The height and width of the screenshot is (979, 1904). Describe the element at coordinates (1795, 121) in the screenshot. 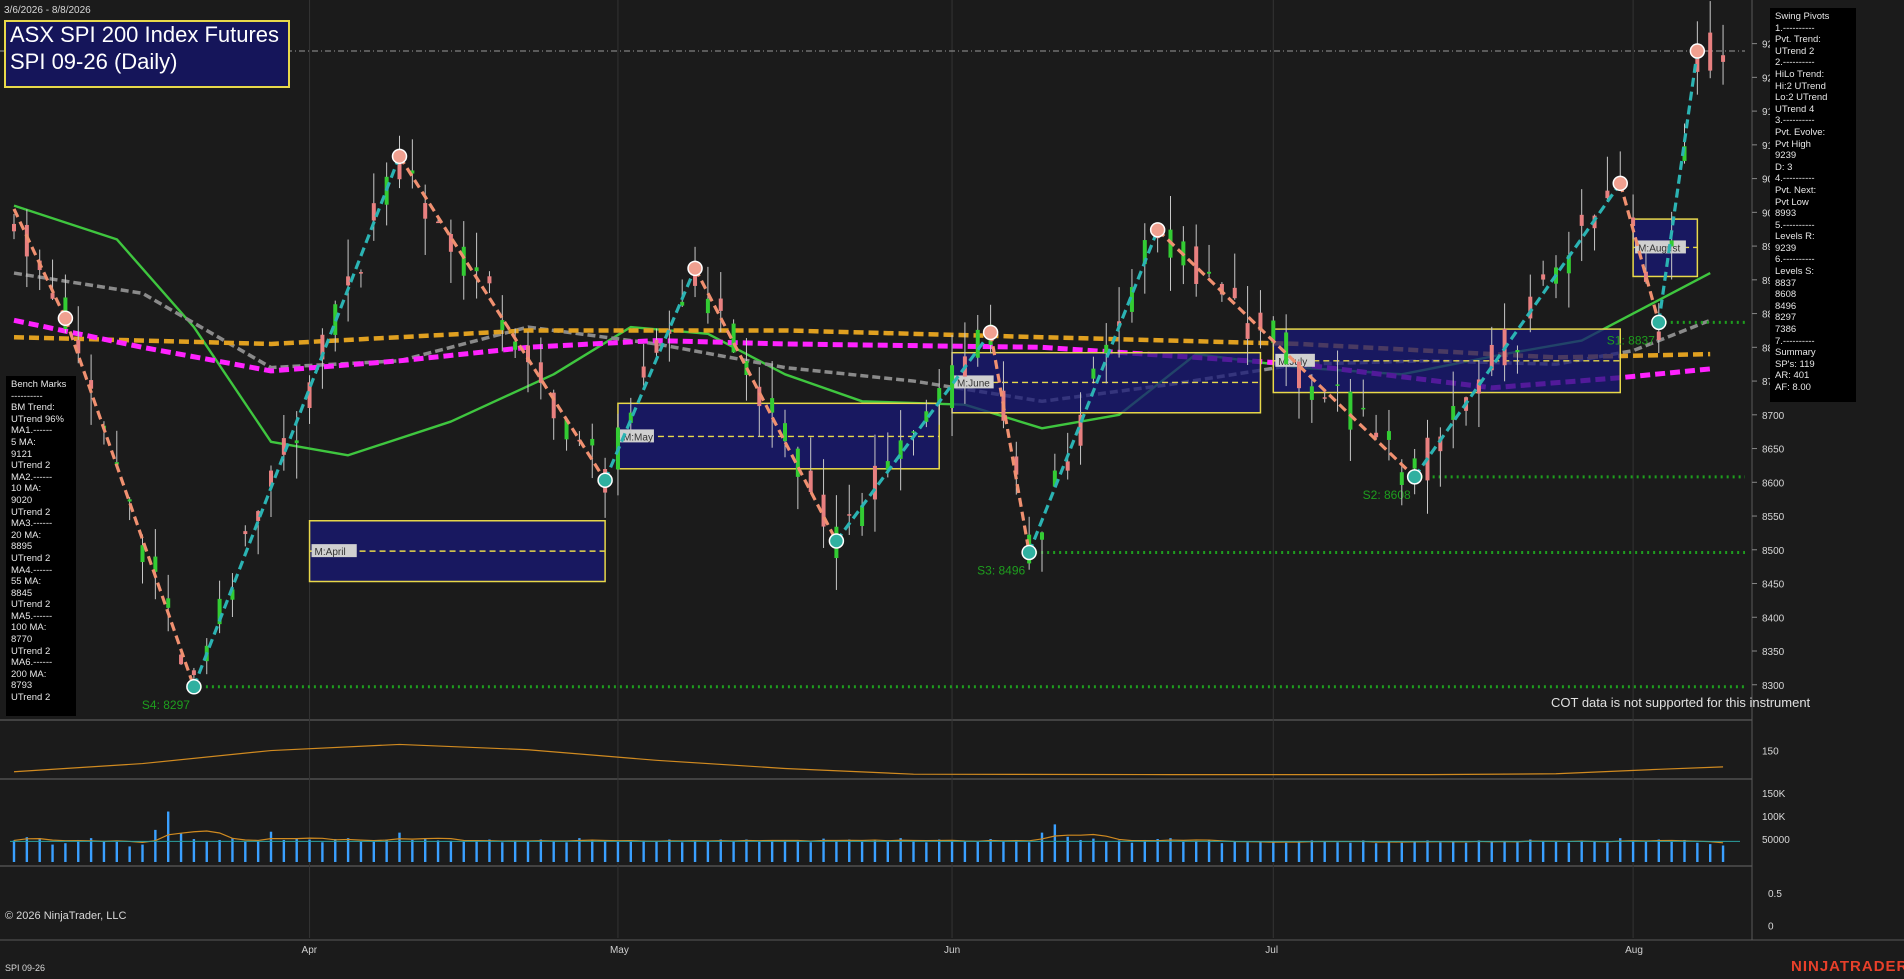

I see `swing-pivots-line: 3.----------` at that location.